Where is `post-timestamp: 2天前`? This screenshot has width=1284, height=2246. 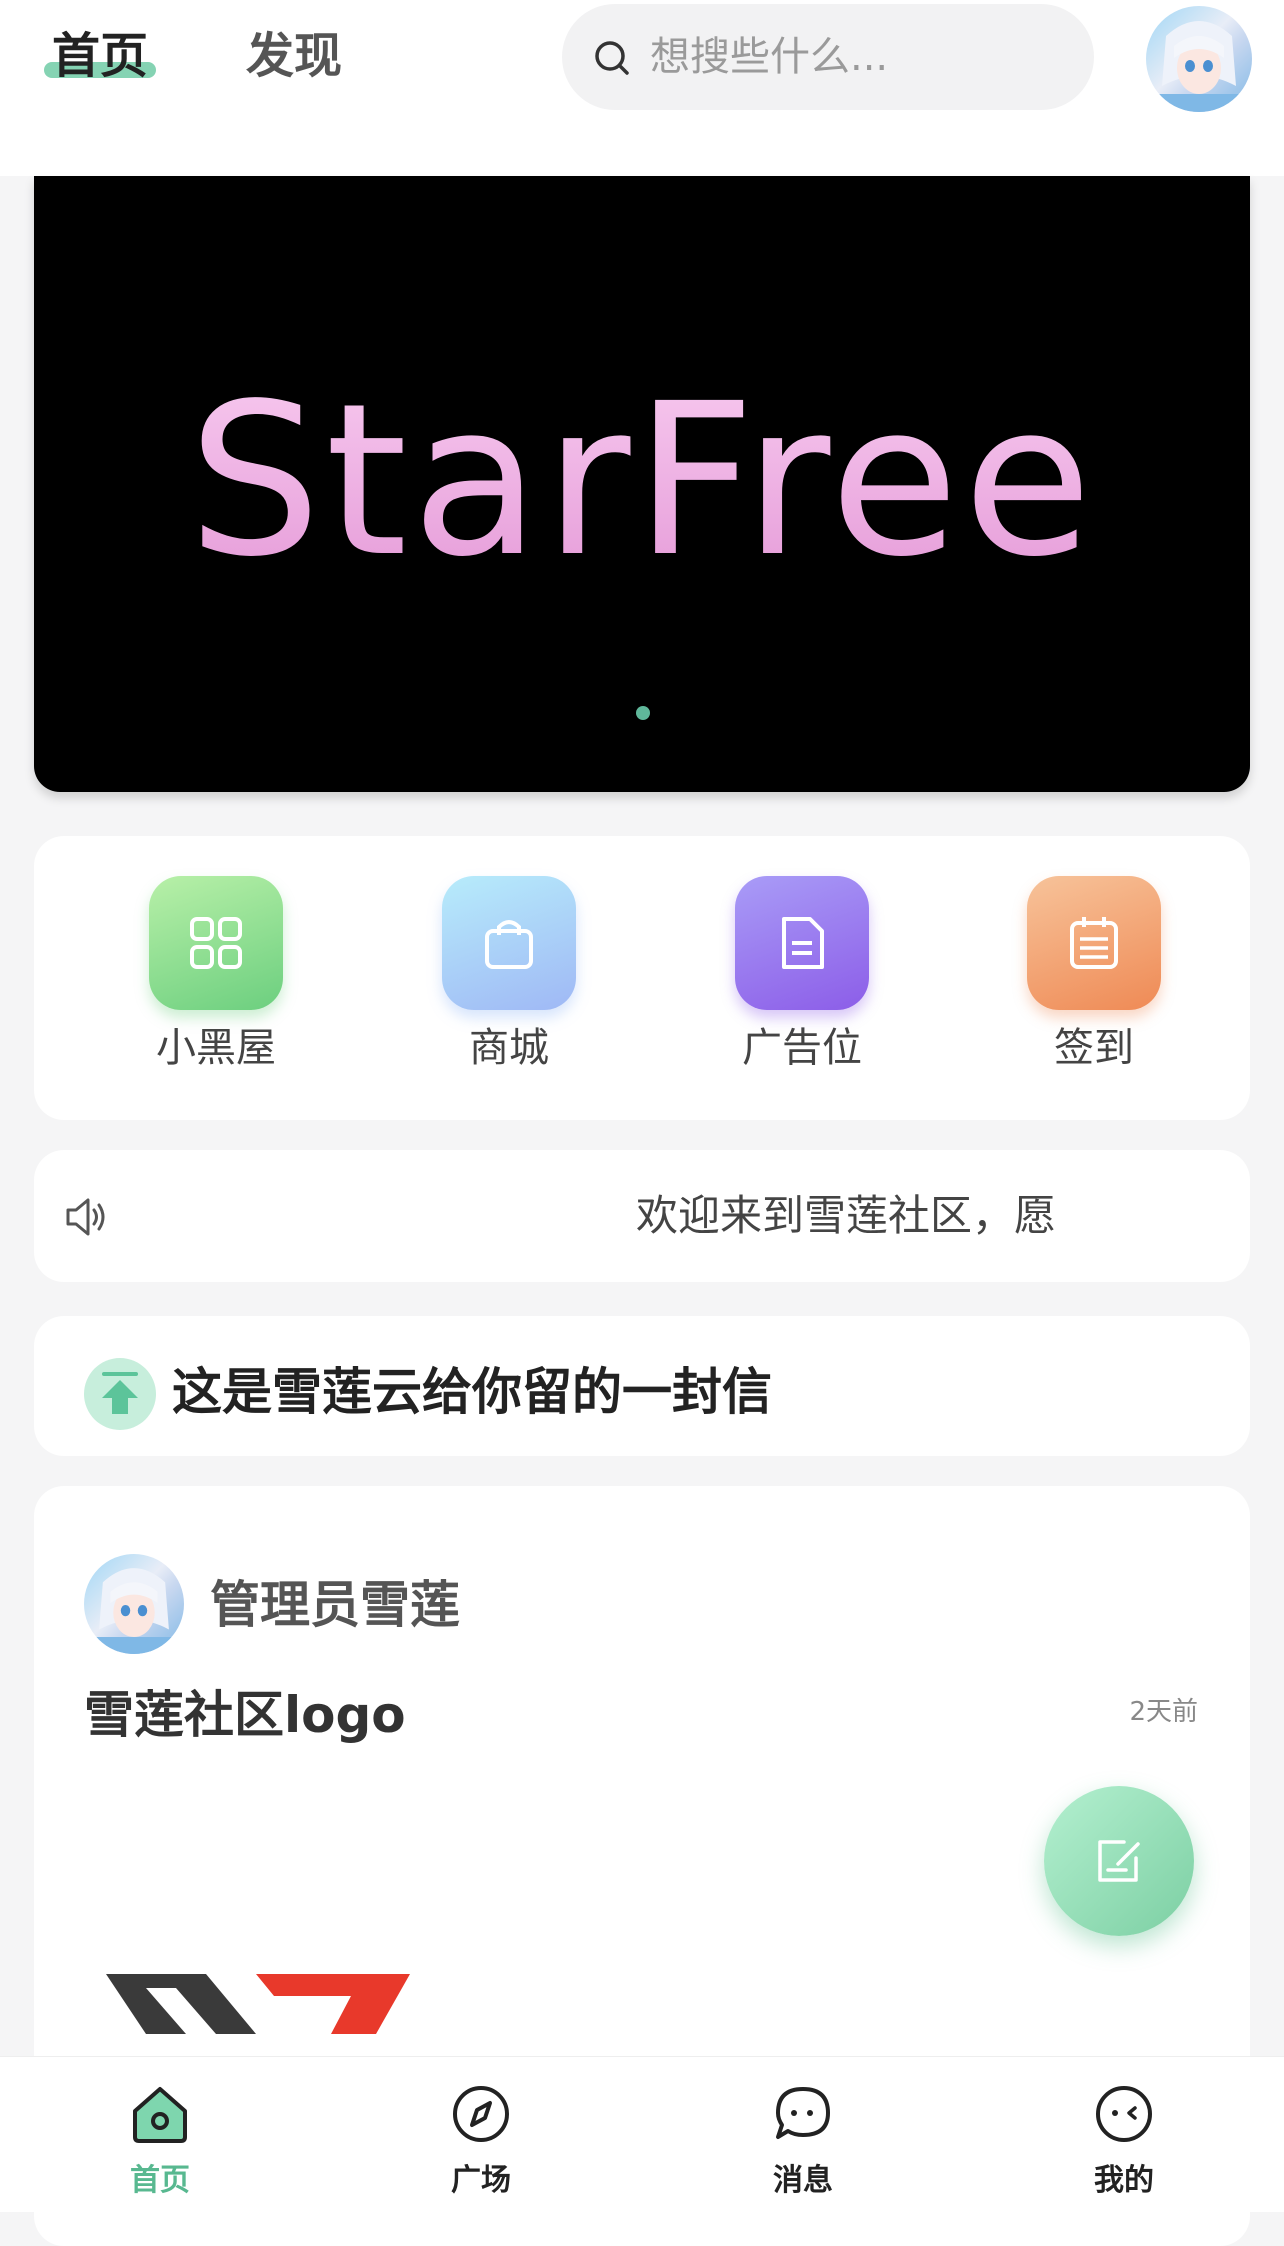 post-timestamp: 2天前 is located at coordinates (1163, 1712).